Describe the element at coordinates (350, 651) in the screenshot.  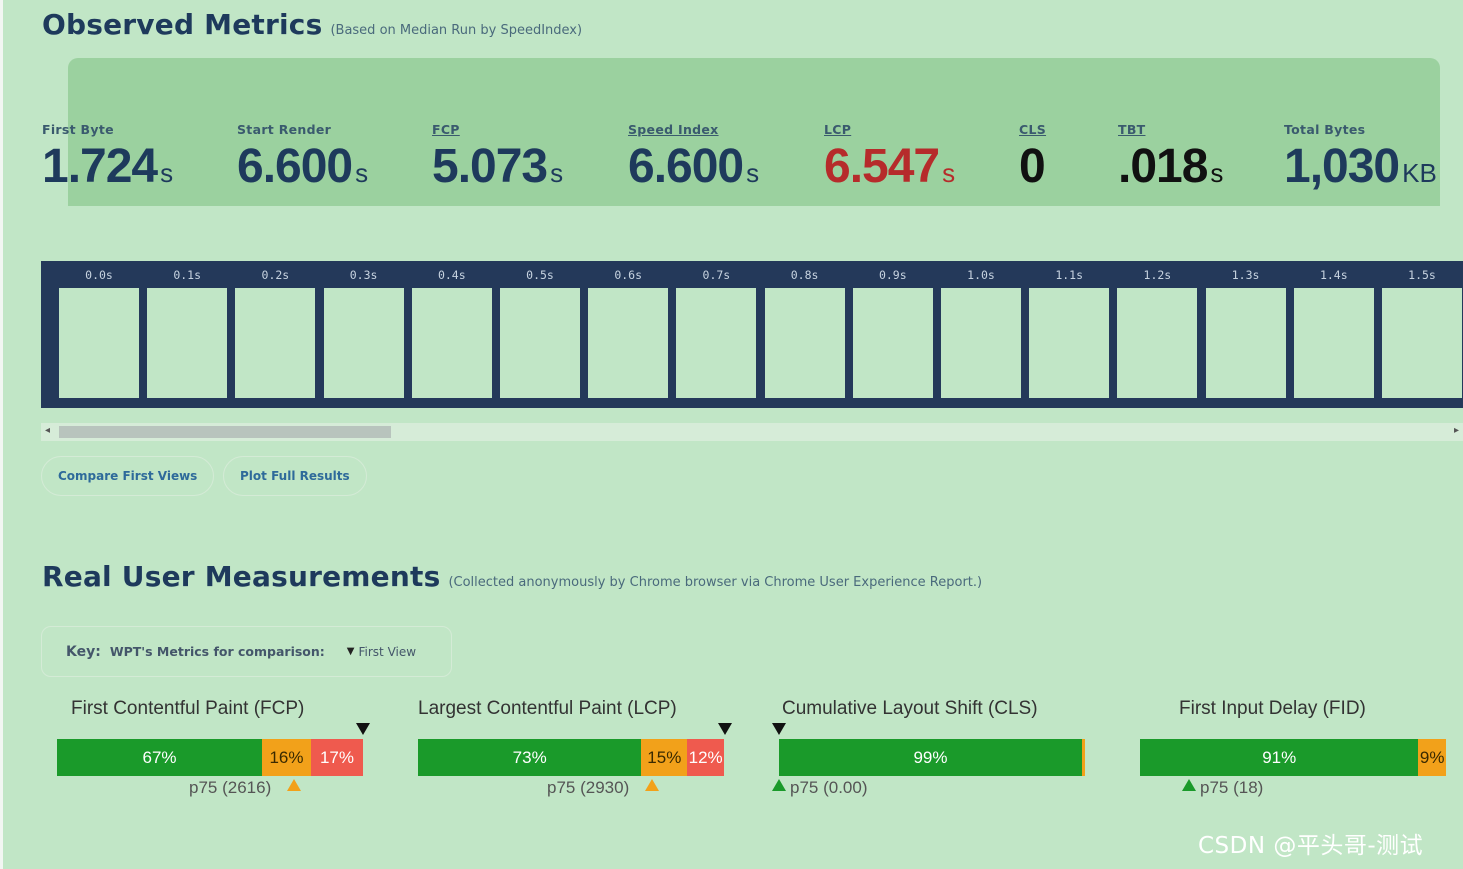
I see `triangle-down-icon: ▼` at that location.